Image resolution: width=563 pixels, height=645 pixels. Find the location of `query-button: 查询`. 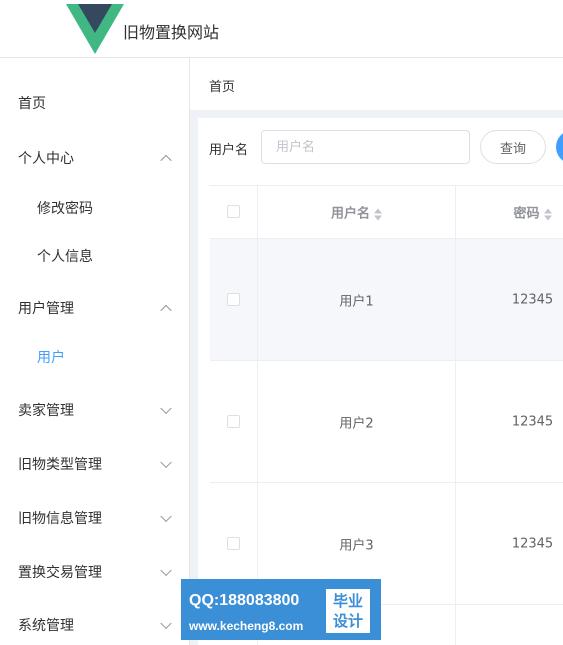

query-button: 查询 is located at coordinates (513, 147).